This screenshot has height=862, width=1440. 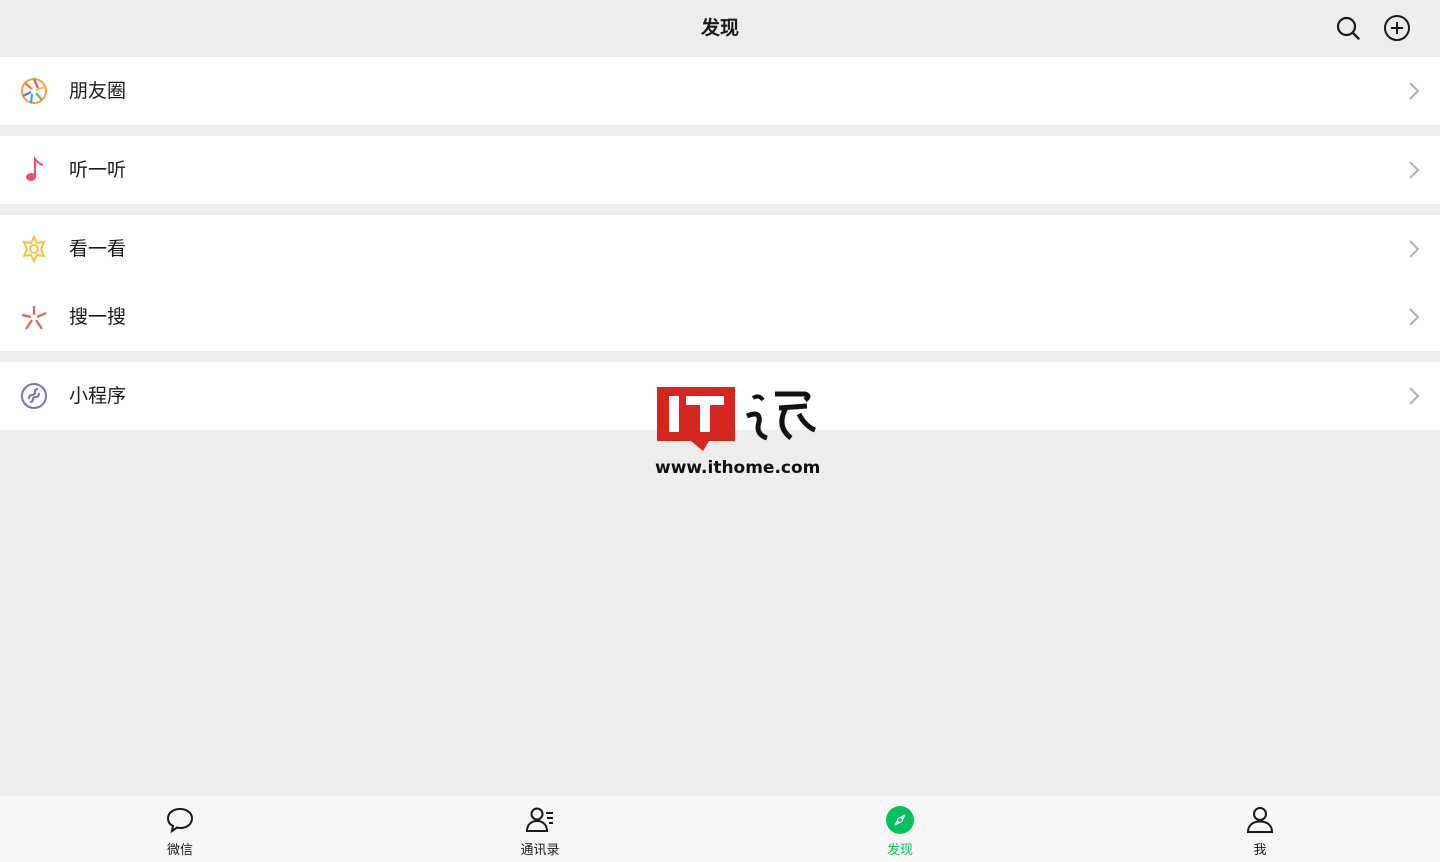 I want to click on top-stories-icon, so click(x=34, y=249).